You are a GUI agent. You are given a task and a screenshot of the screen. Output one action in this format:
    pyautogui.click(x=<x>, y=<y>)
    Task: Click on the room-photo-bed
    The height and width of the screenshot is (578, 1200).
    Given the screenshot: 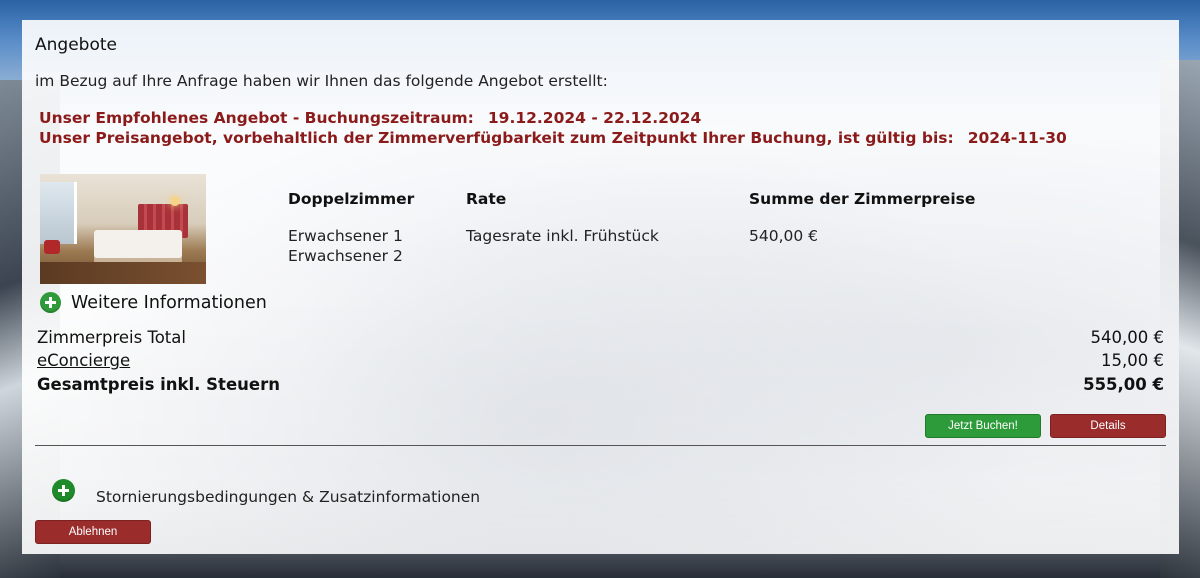 What is the action you would take?
    pyautogui.click(x=138, y=244)
    